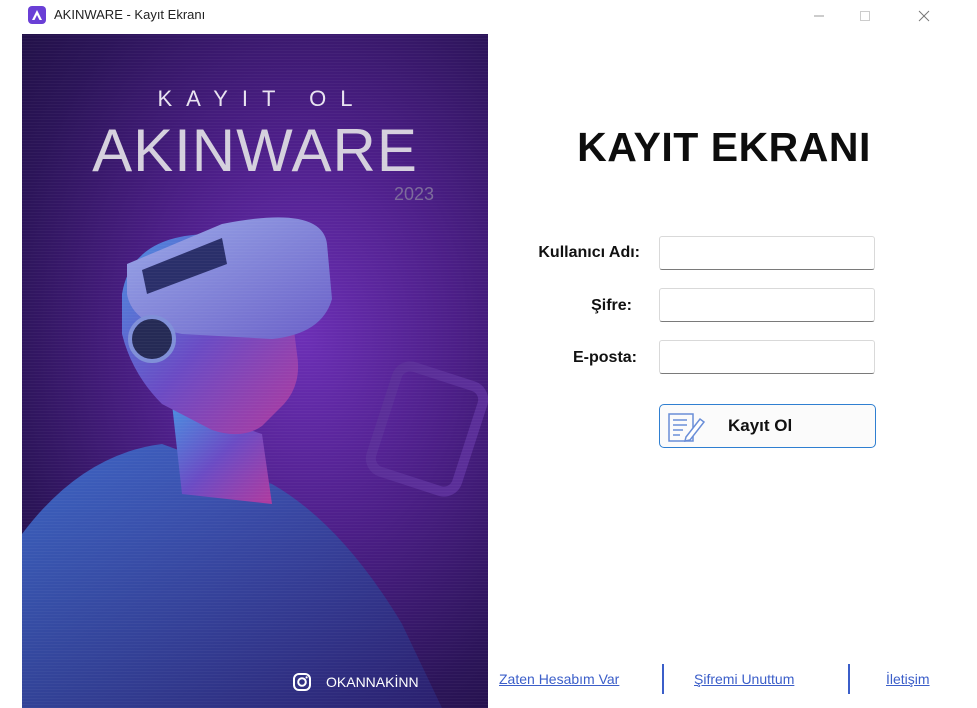 The height and width of the screenshot is (708, 977). I want to click on password-input, so click(767, 305).